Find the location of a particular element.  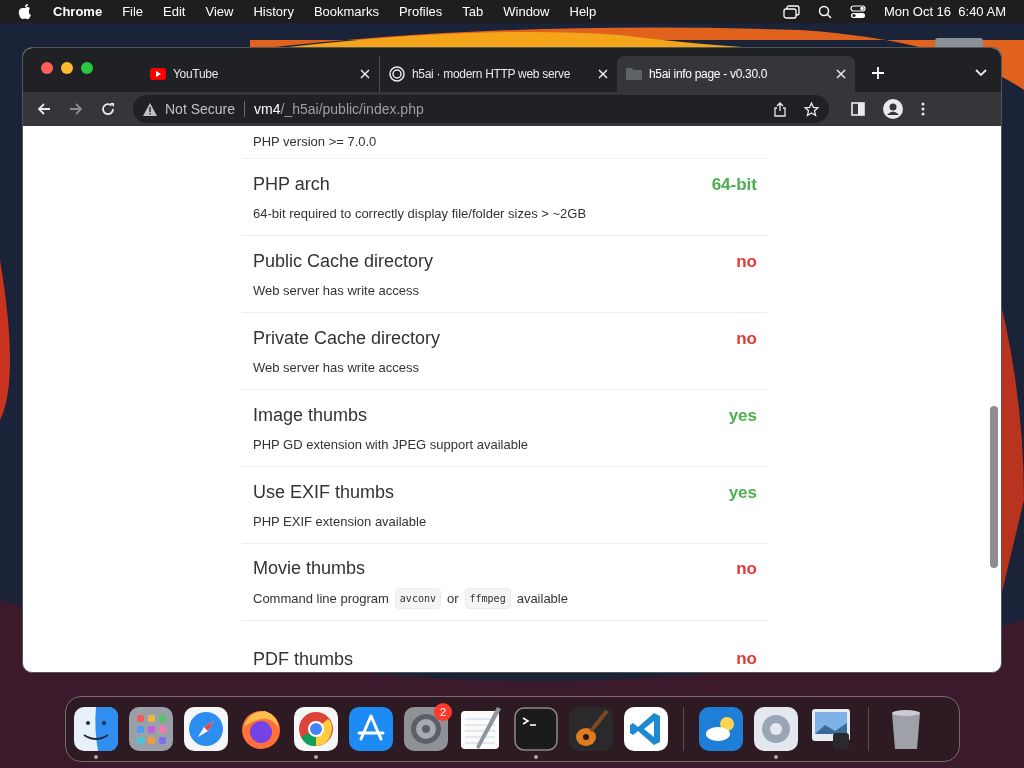

menu-item: Profiles is located at coordinates (420, 11).